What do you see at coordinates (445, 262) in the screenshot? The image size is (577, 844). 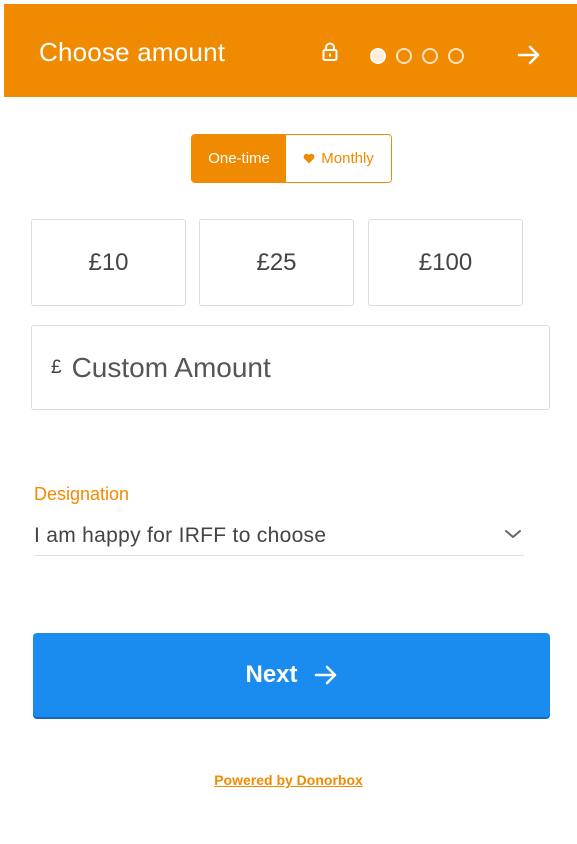 I see `amount-button-100: £100` at bounding box center [445, 262].